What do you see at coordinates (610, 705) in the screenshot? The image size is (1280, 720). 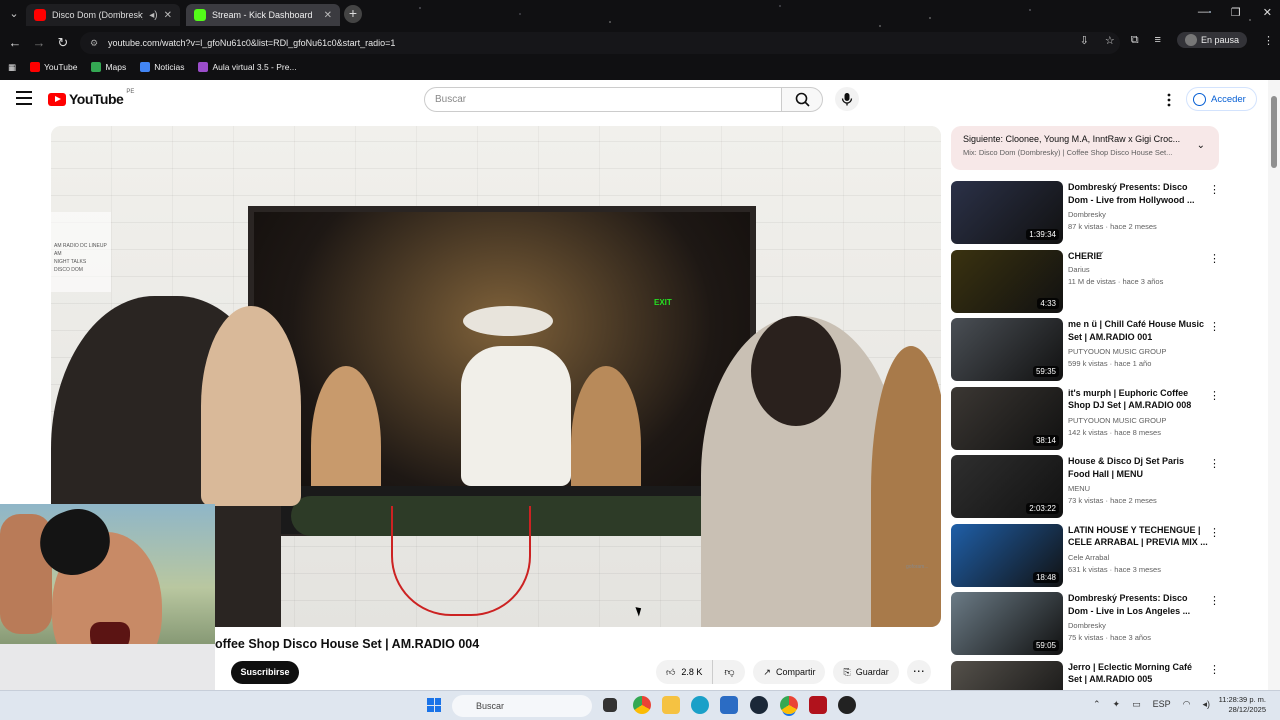 I see `task-view-icon` at bounding box center [610, 705].